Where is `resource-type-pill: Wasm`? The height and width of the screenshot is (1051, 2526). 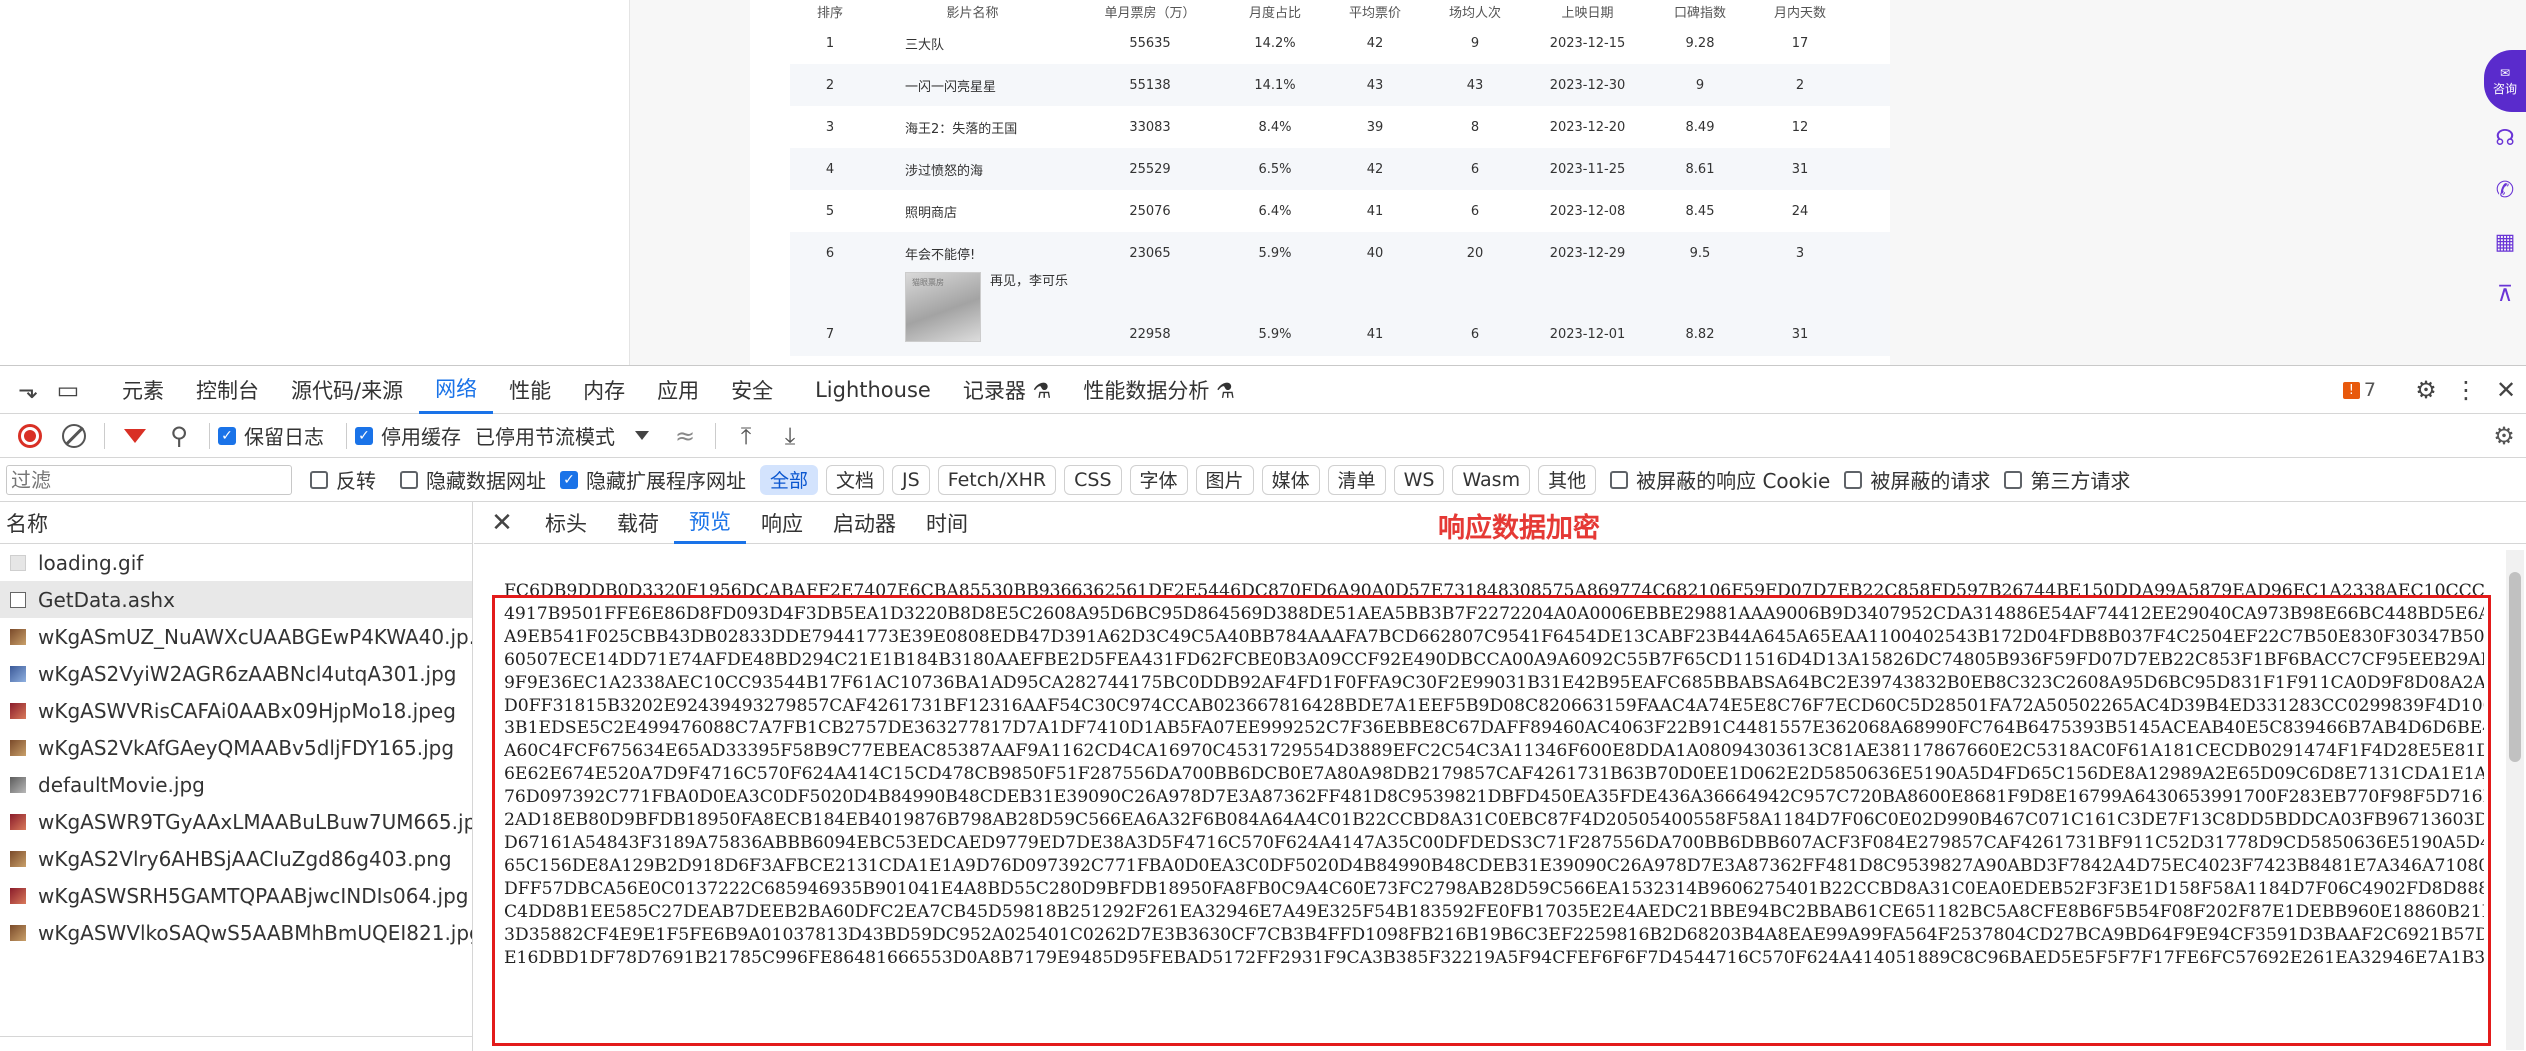
resource-type-pill: Wasm is located at coordinates (1491, 479).